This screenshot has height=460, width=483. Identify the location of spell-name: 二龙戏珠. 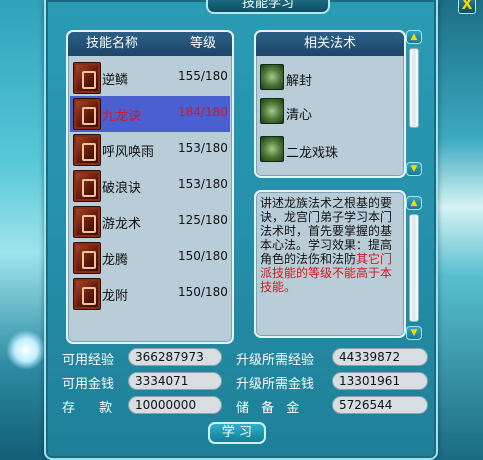
(312, 153).